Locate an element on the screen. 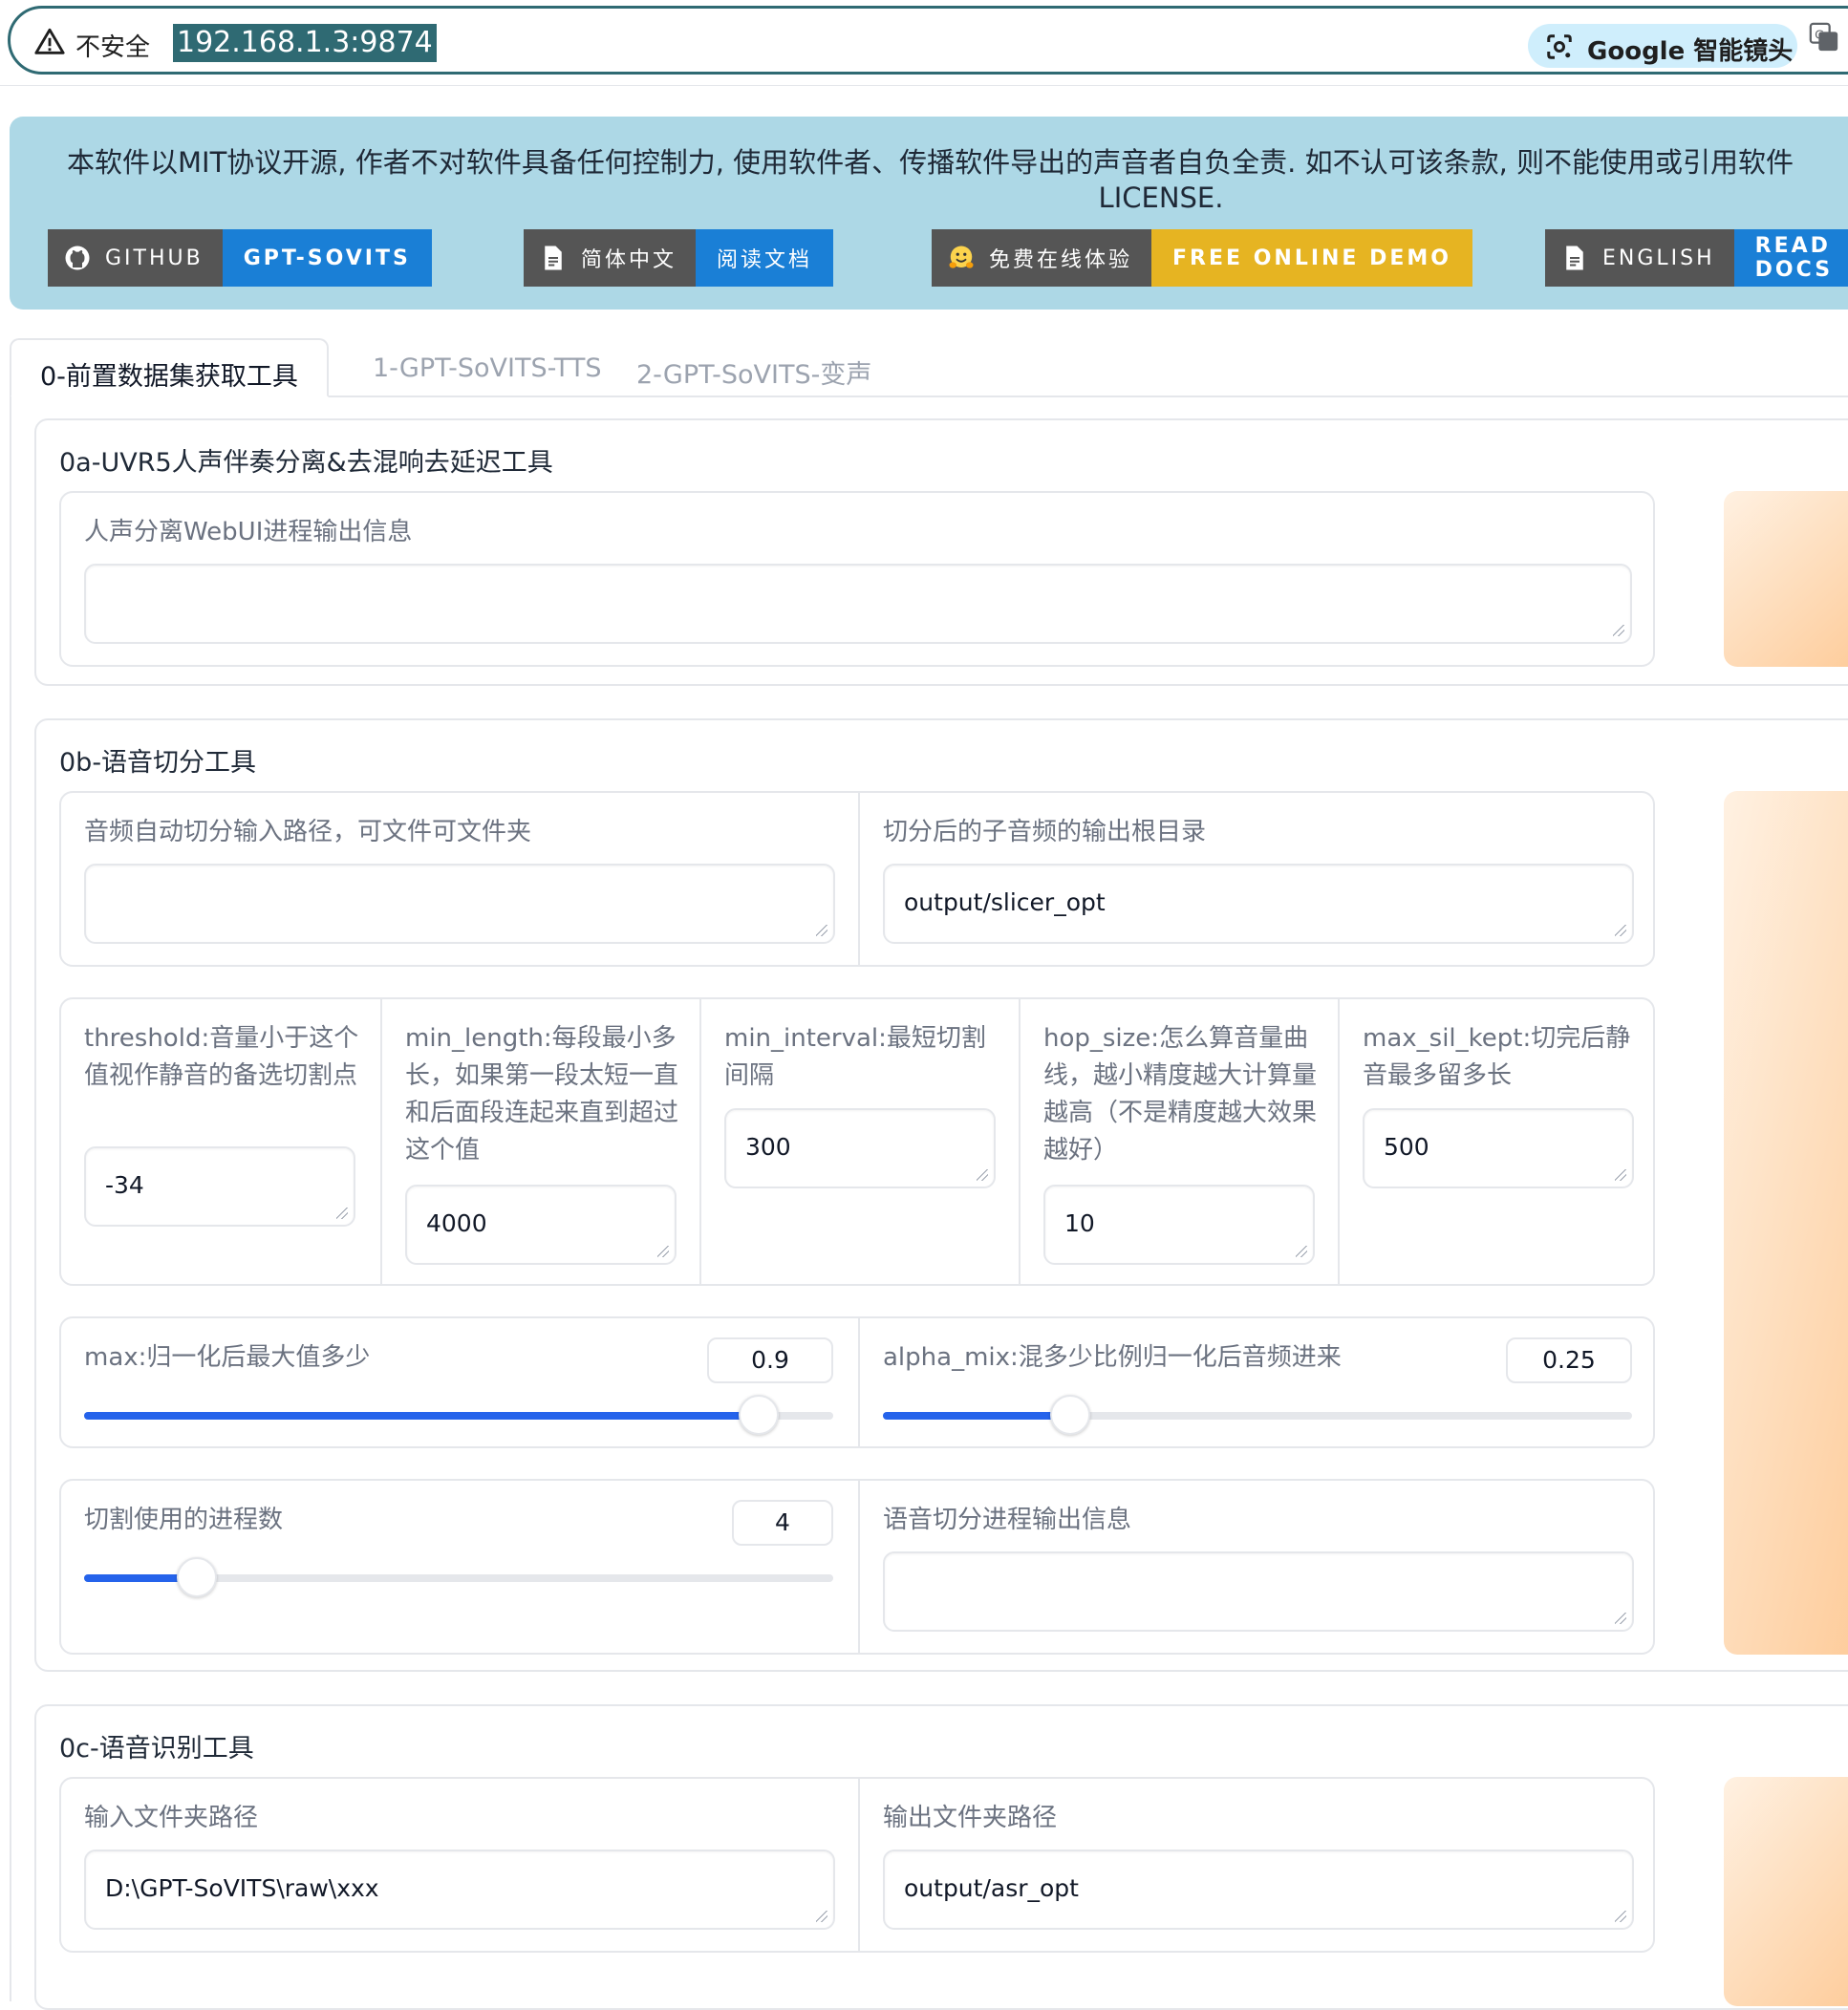 The height and width of the screenshot is (2010, 1848). alpha-slider is located at coordinates (1257, 1415).